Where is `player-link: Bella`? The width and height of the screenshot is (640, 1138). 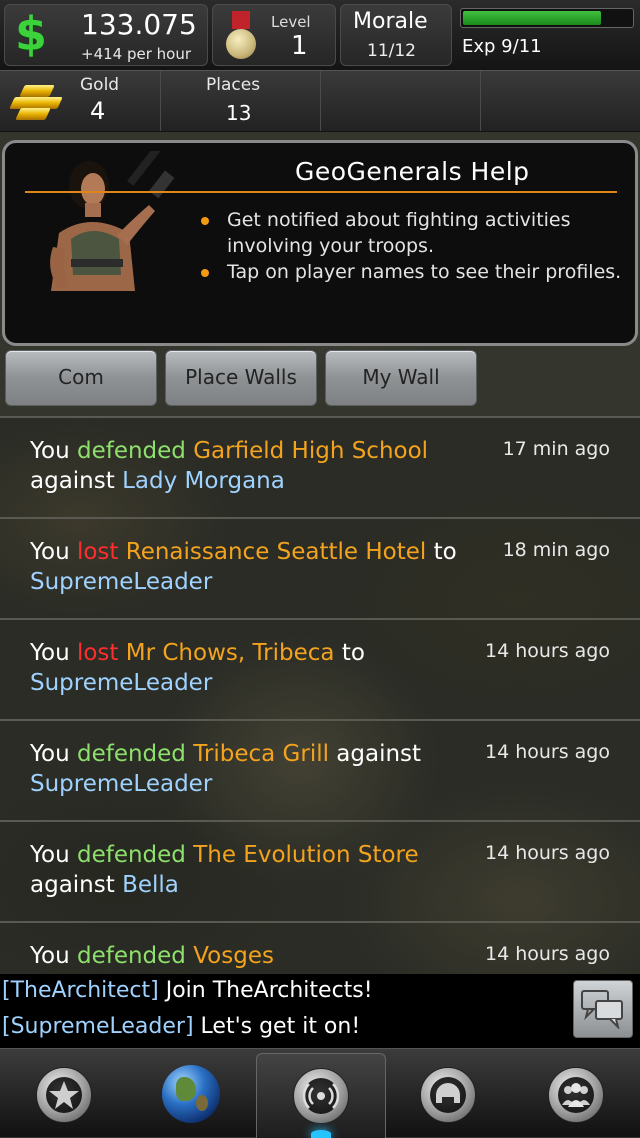 player-link: Bella is located at coordinates (150, 885).